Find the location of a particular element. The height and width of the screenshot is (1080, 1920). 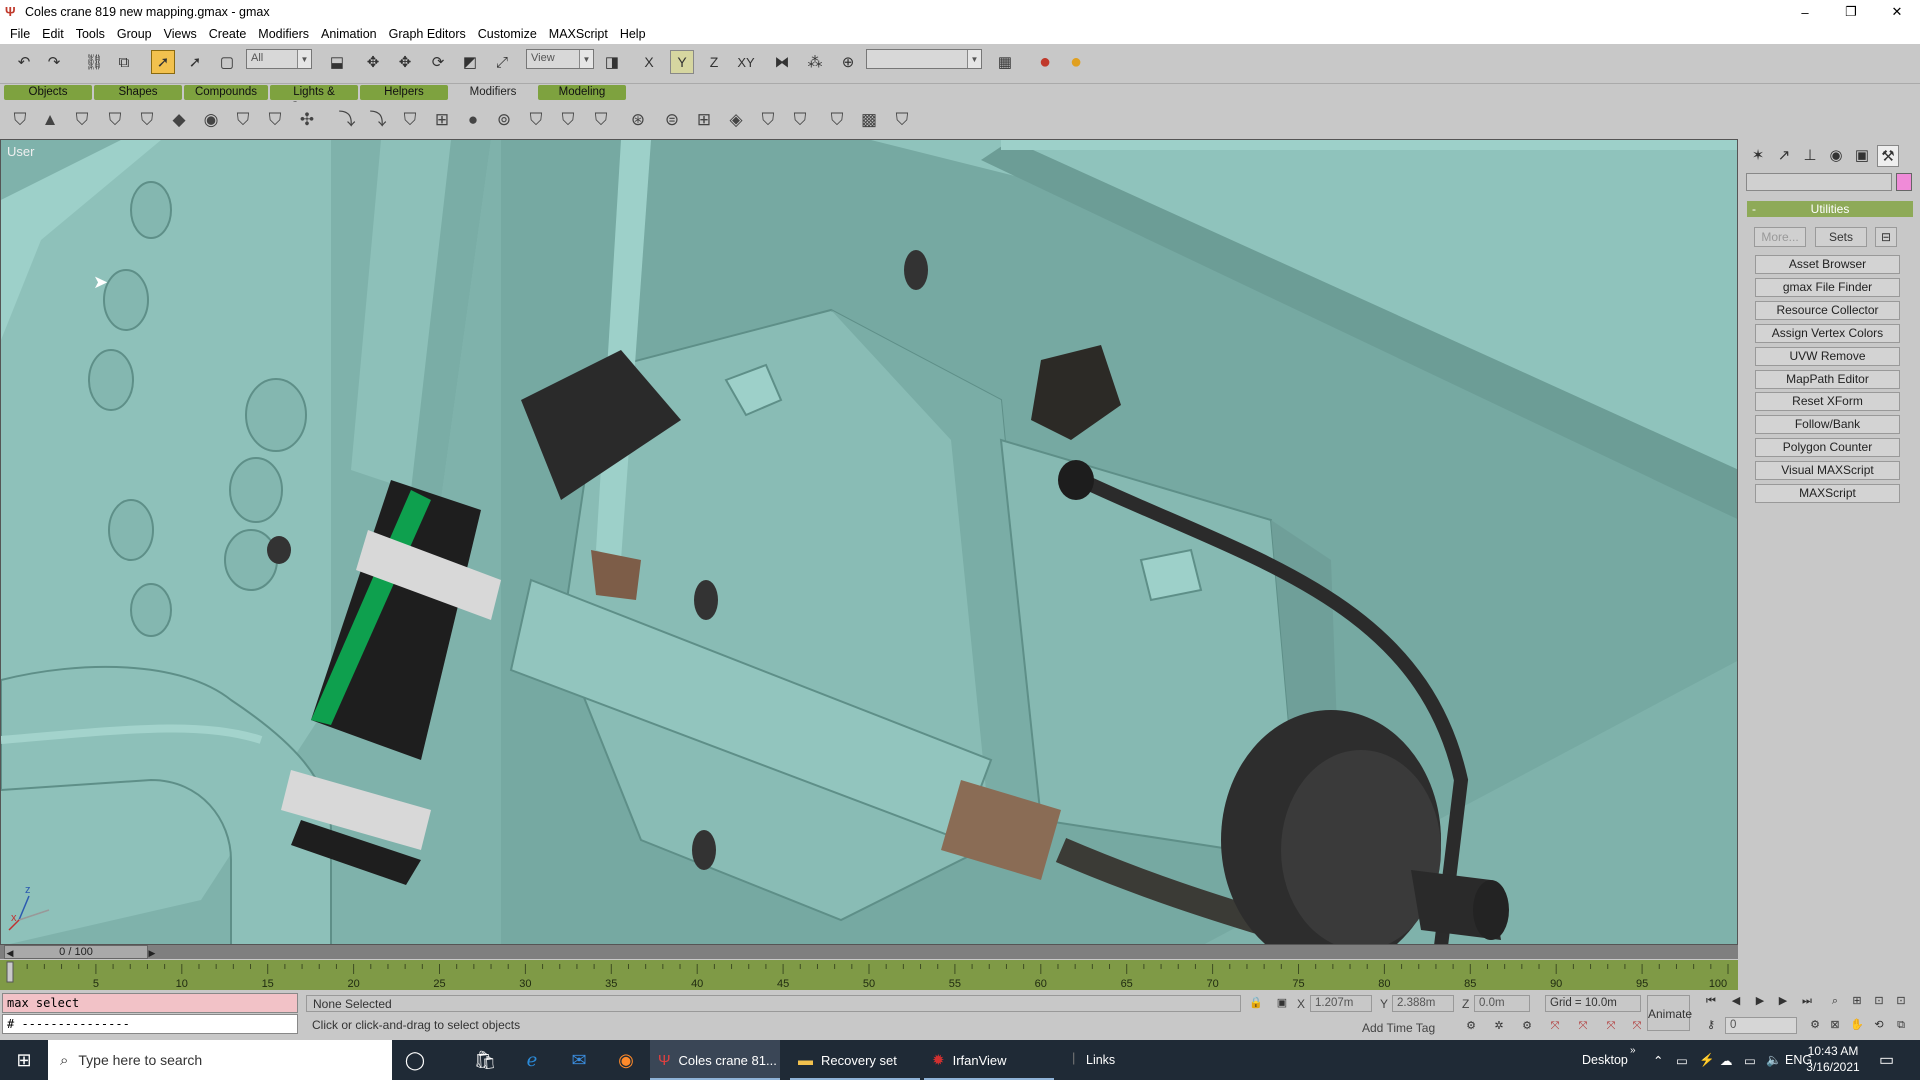

edit-spline-icon: ⤵ is located at coordinates (378, 120).